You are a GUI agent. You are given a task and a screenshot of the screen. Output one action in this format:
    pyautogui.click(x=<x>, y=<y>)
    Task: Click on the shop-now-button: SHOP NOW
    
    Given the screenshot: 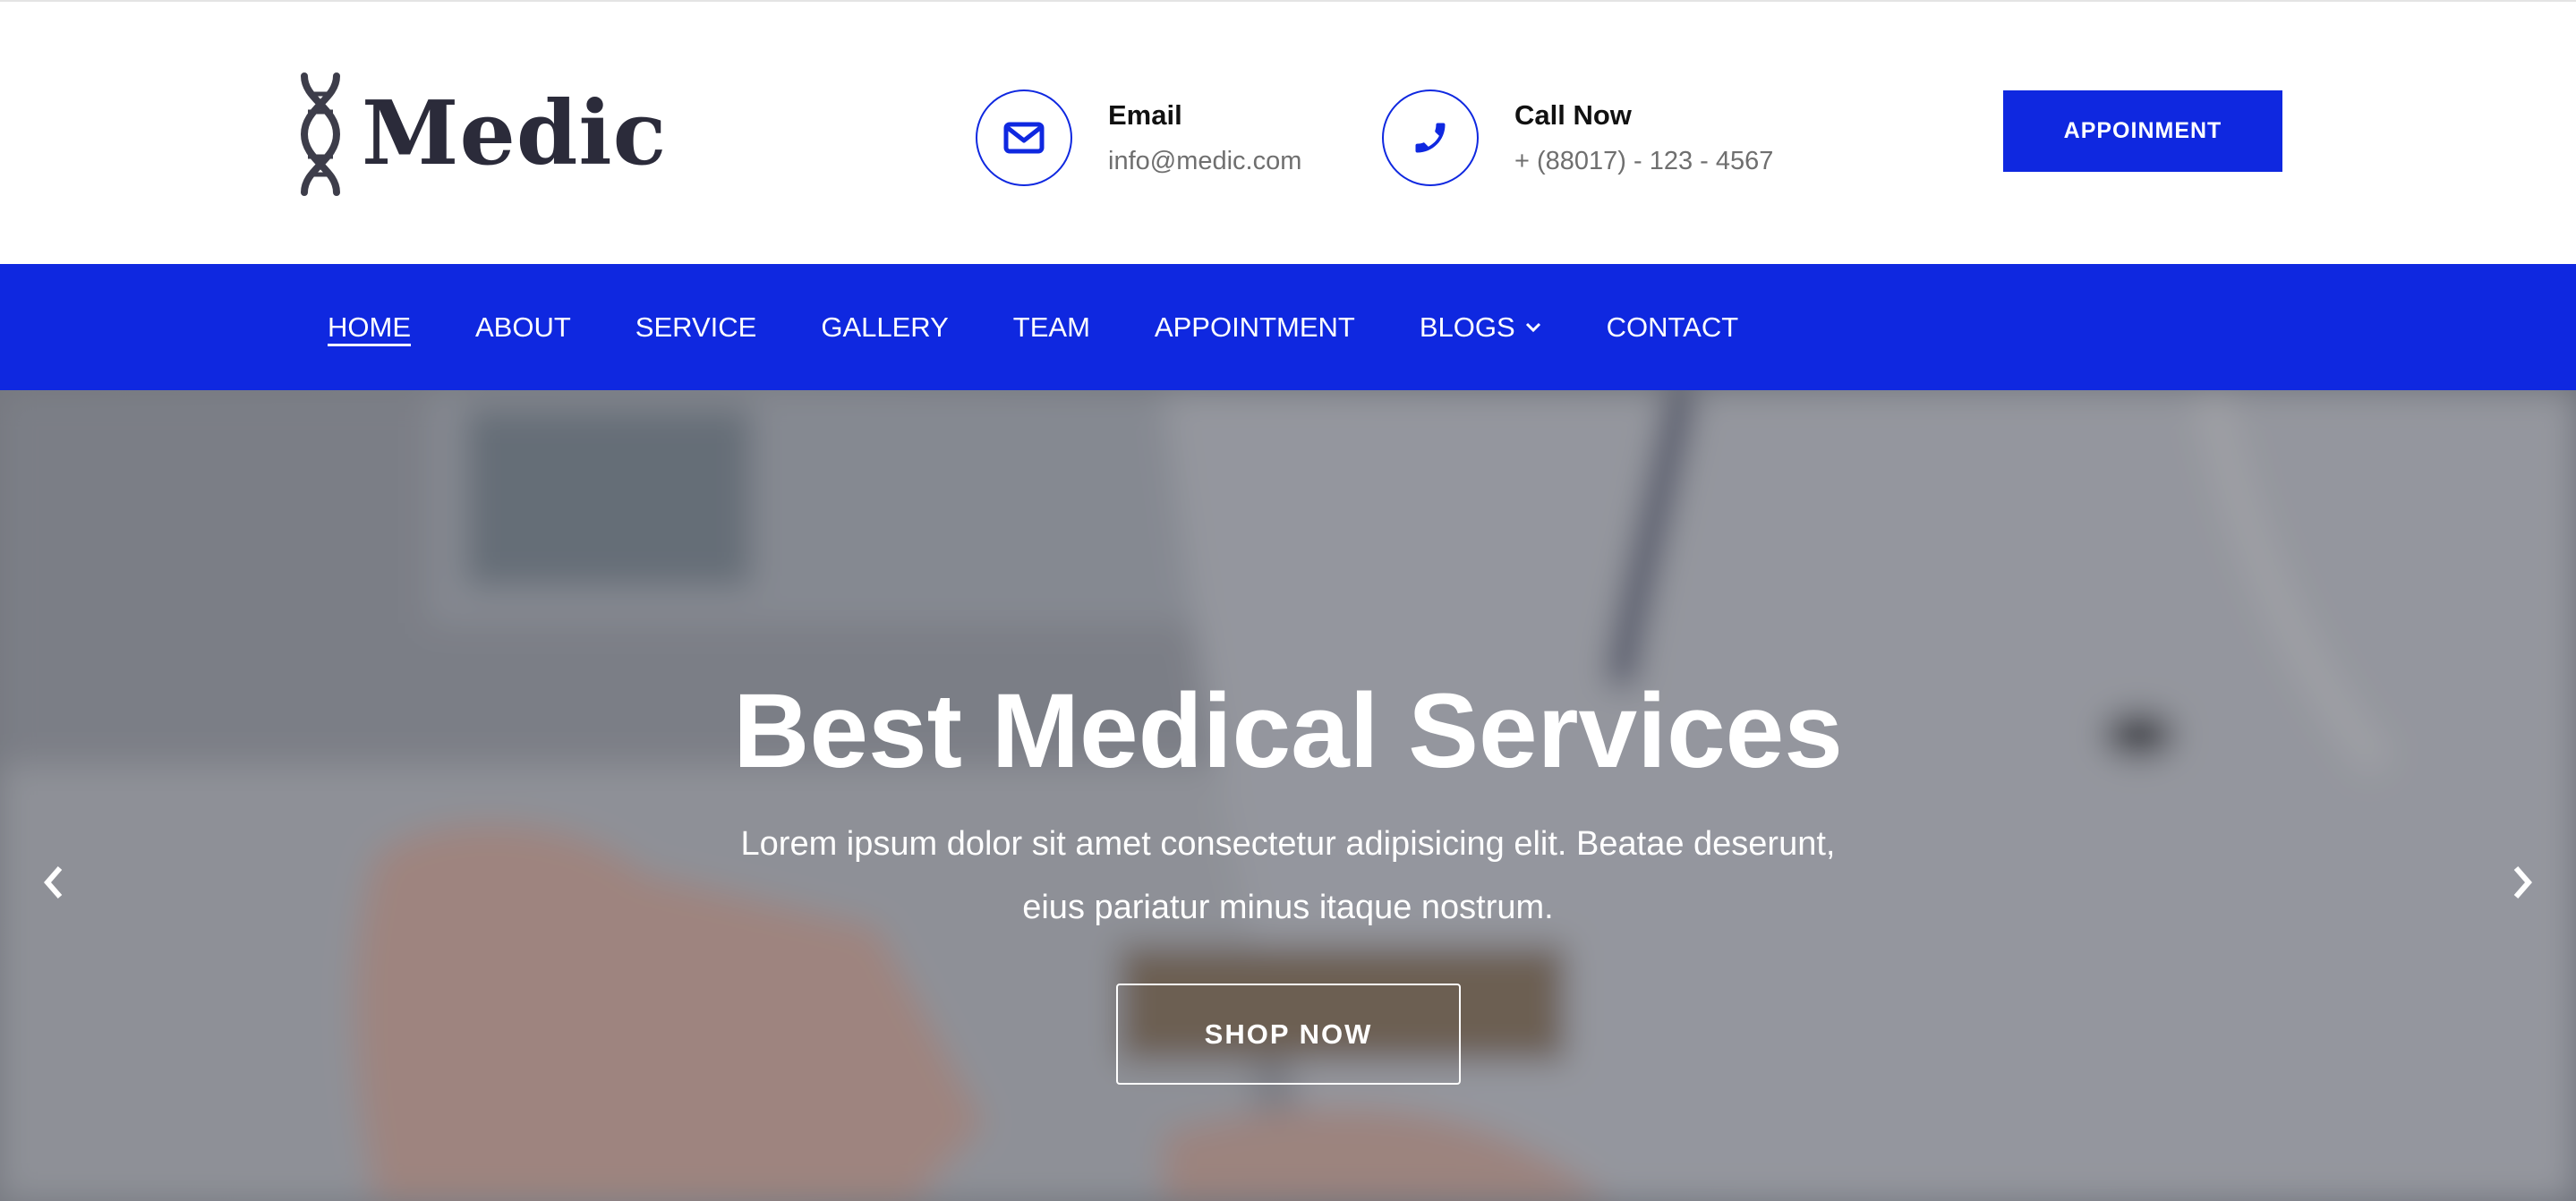 What is the action you would take?
    pyautogui.click(x=1288, y=1034)
    